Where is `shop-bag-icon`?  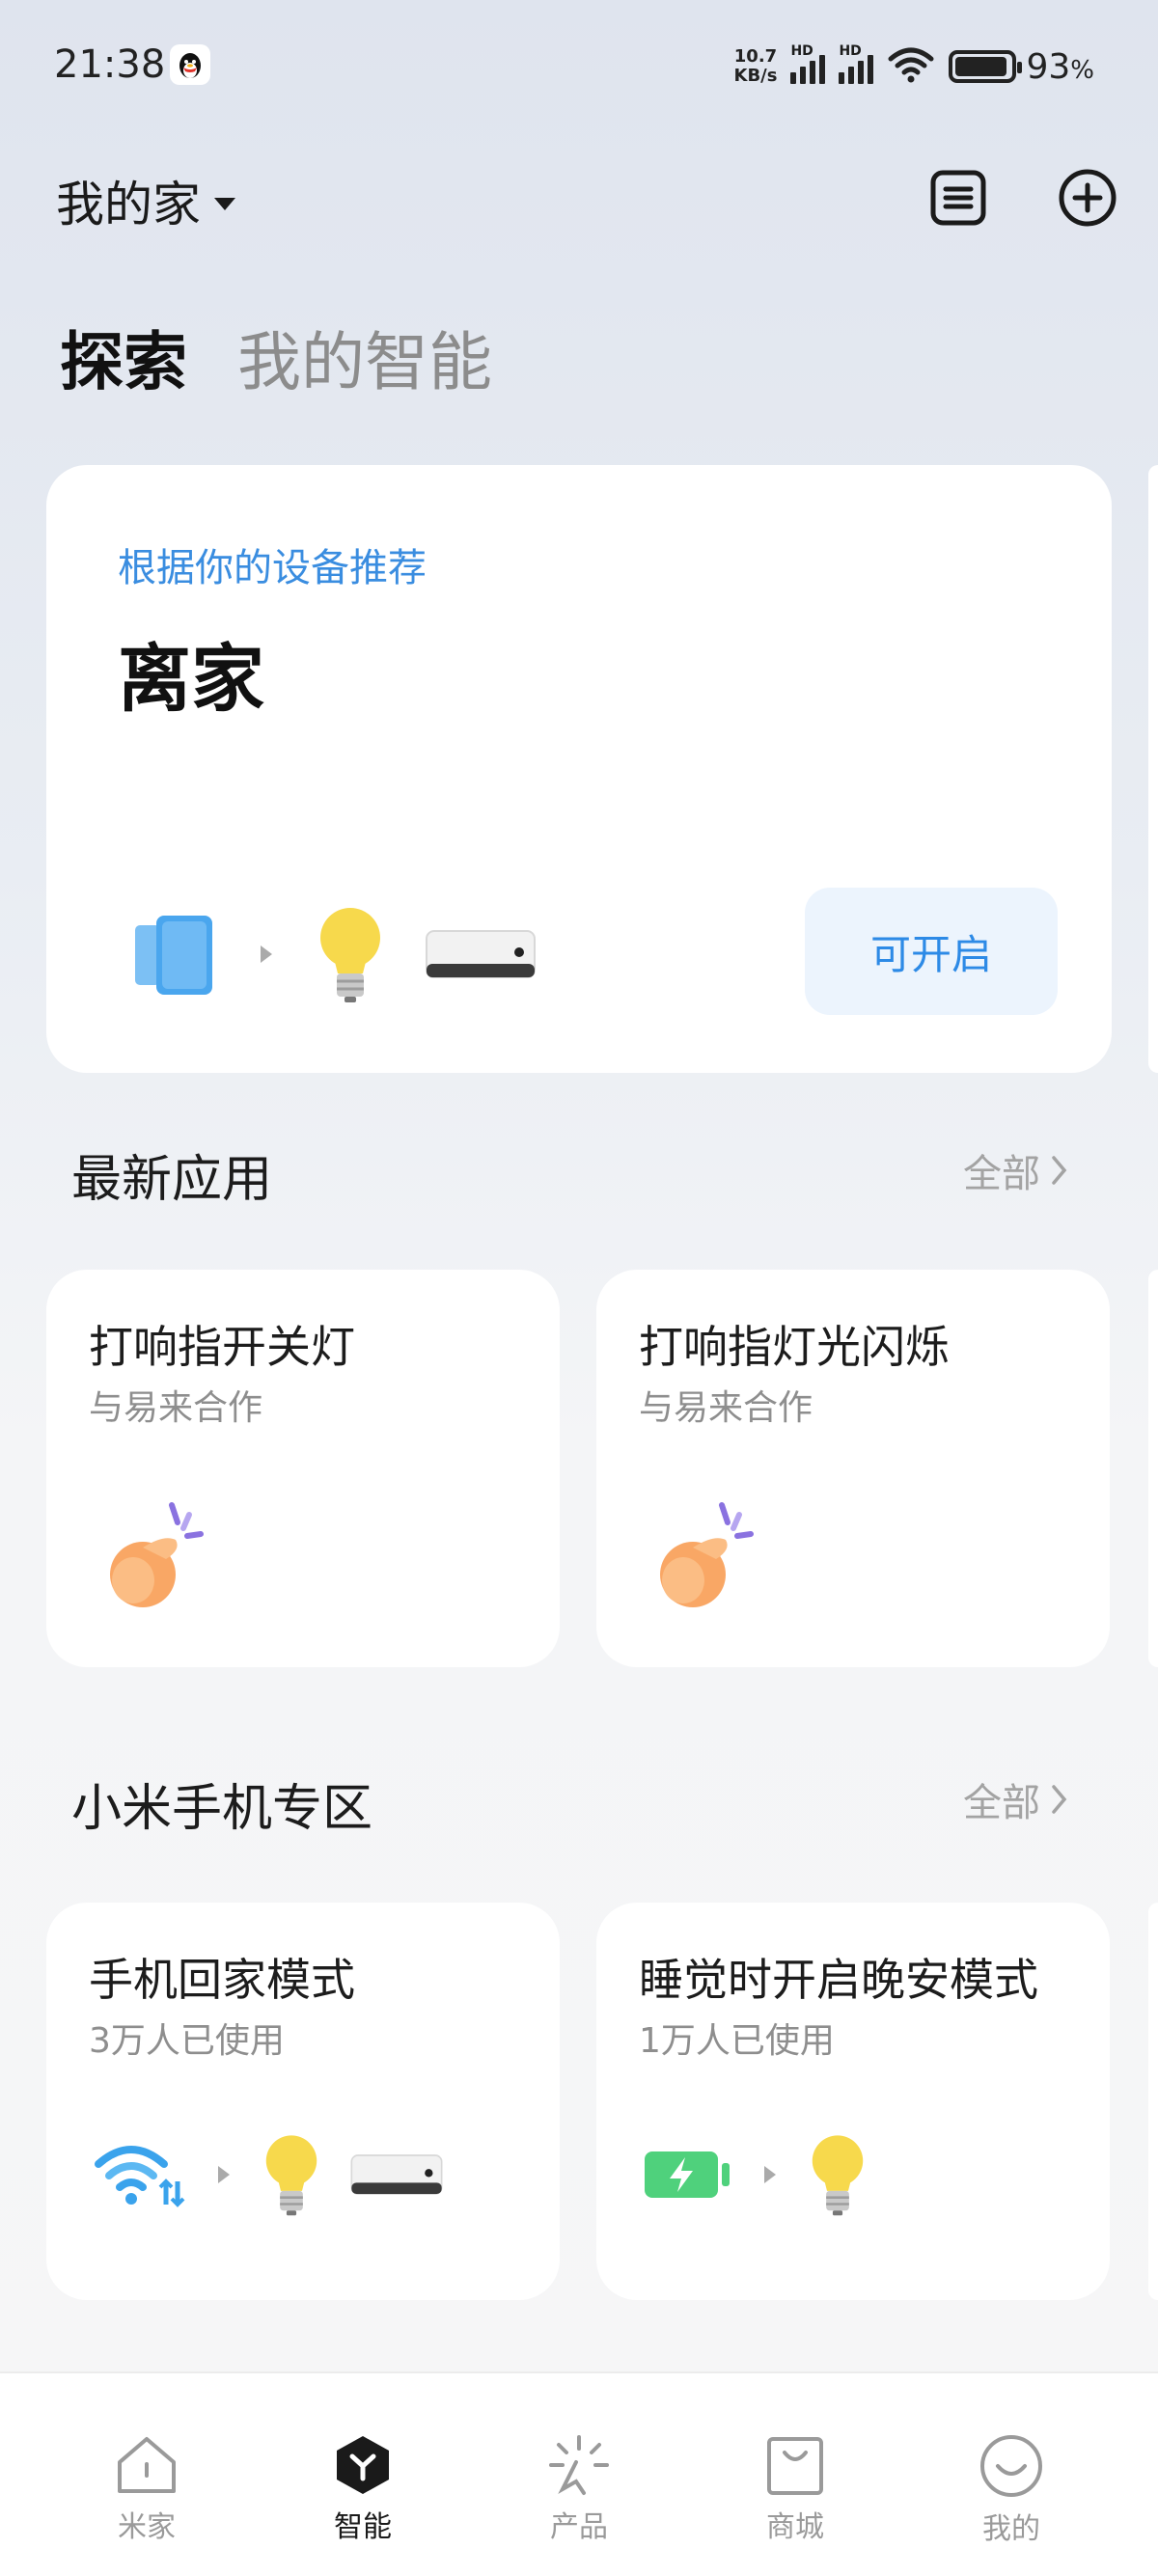
shop-bag-icon is located at coordinates (795, 2466).